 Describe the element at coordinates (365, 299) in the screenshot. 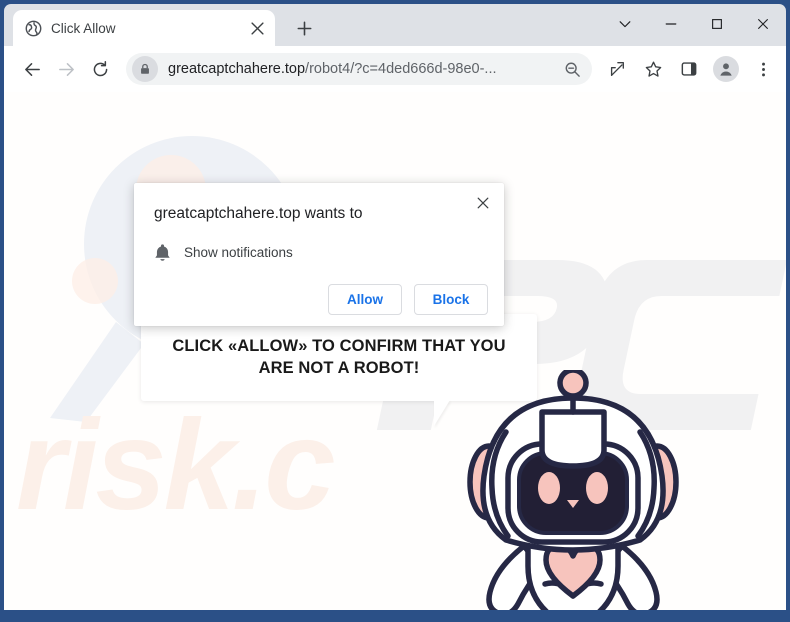

I see `allow-button: Allow` at that location.